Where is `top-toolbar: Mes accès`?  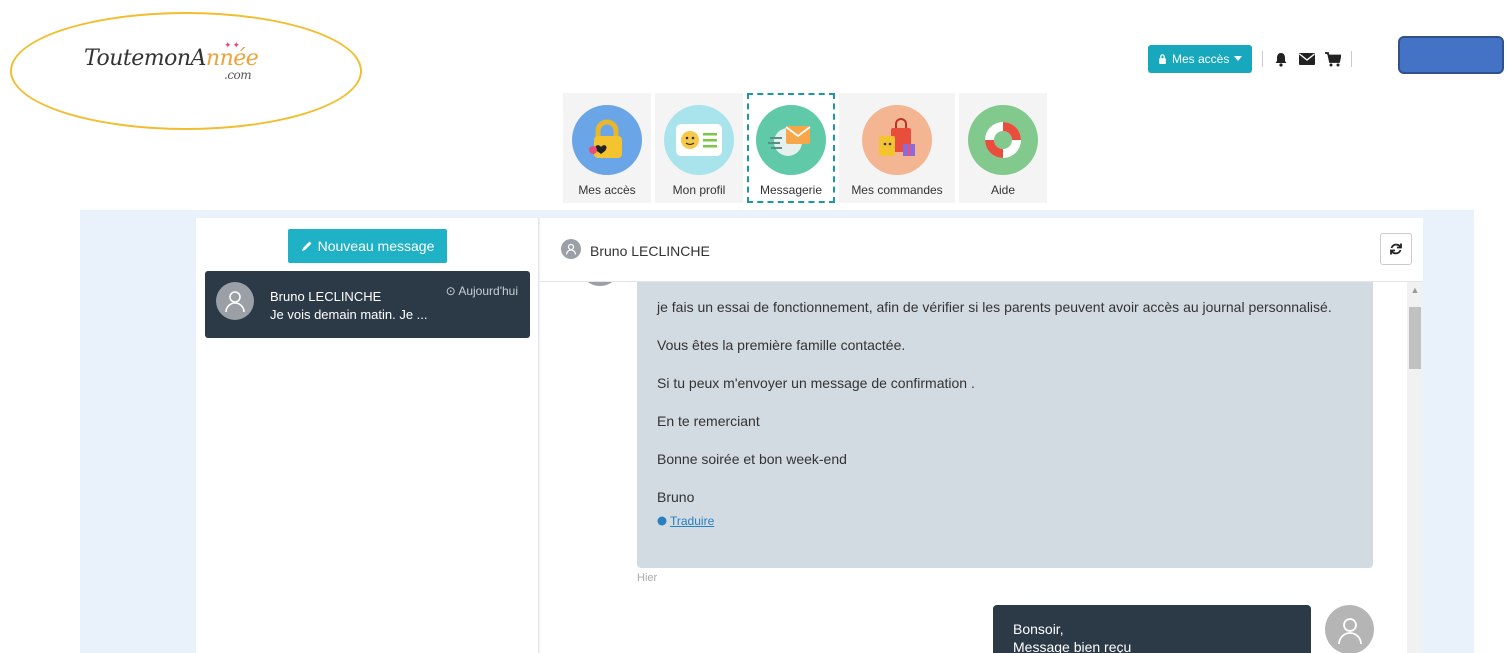 top-toolbar: Mes accès is located at coordinates (1250, 59).